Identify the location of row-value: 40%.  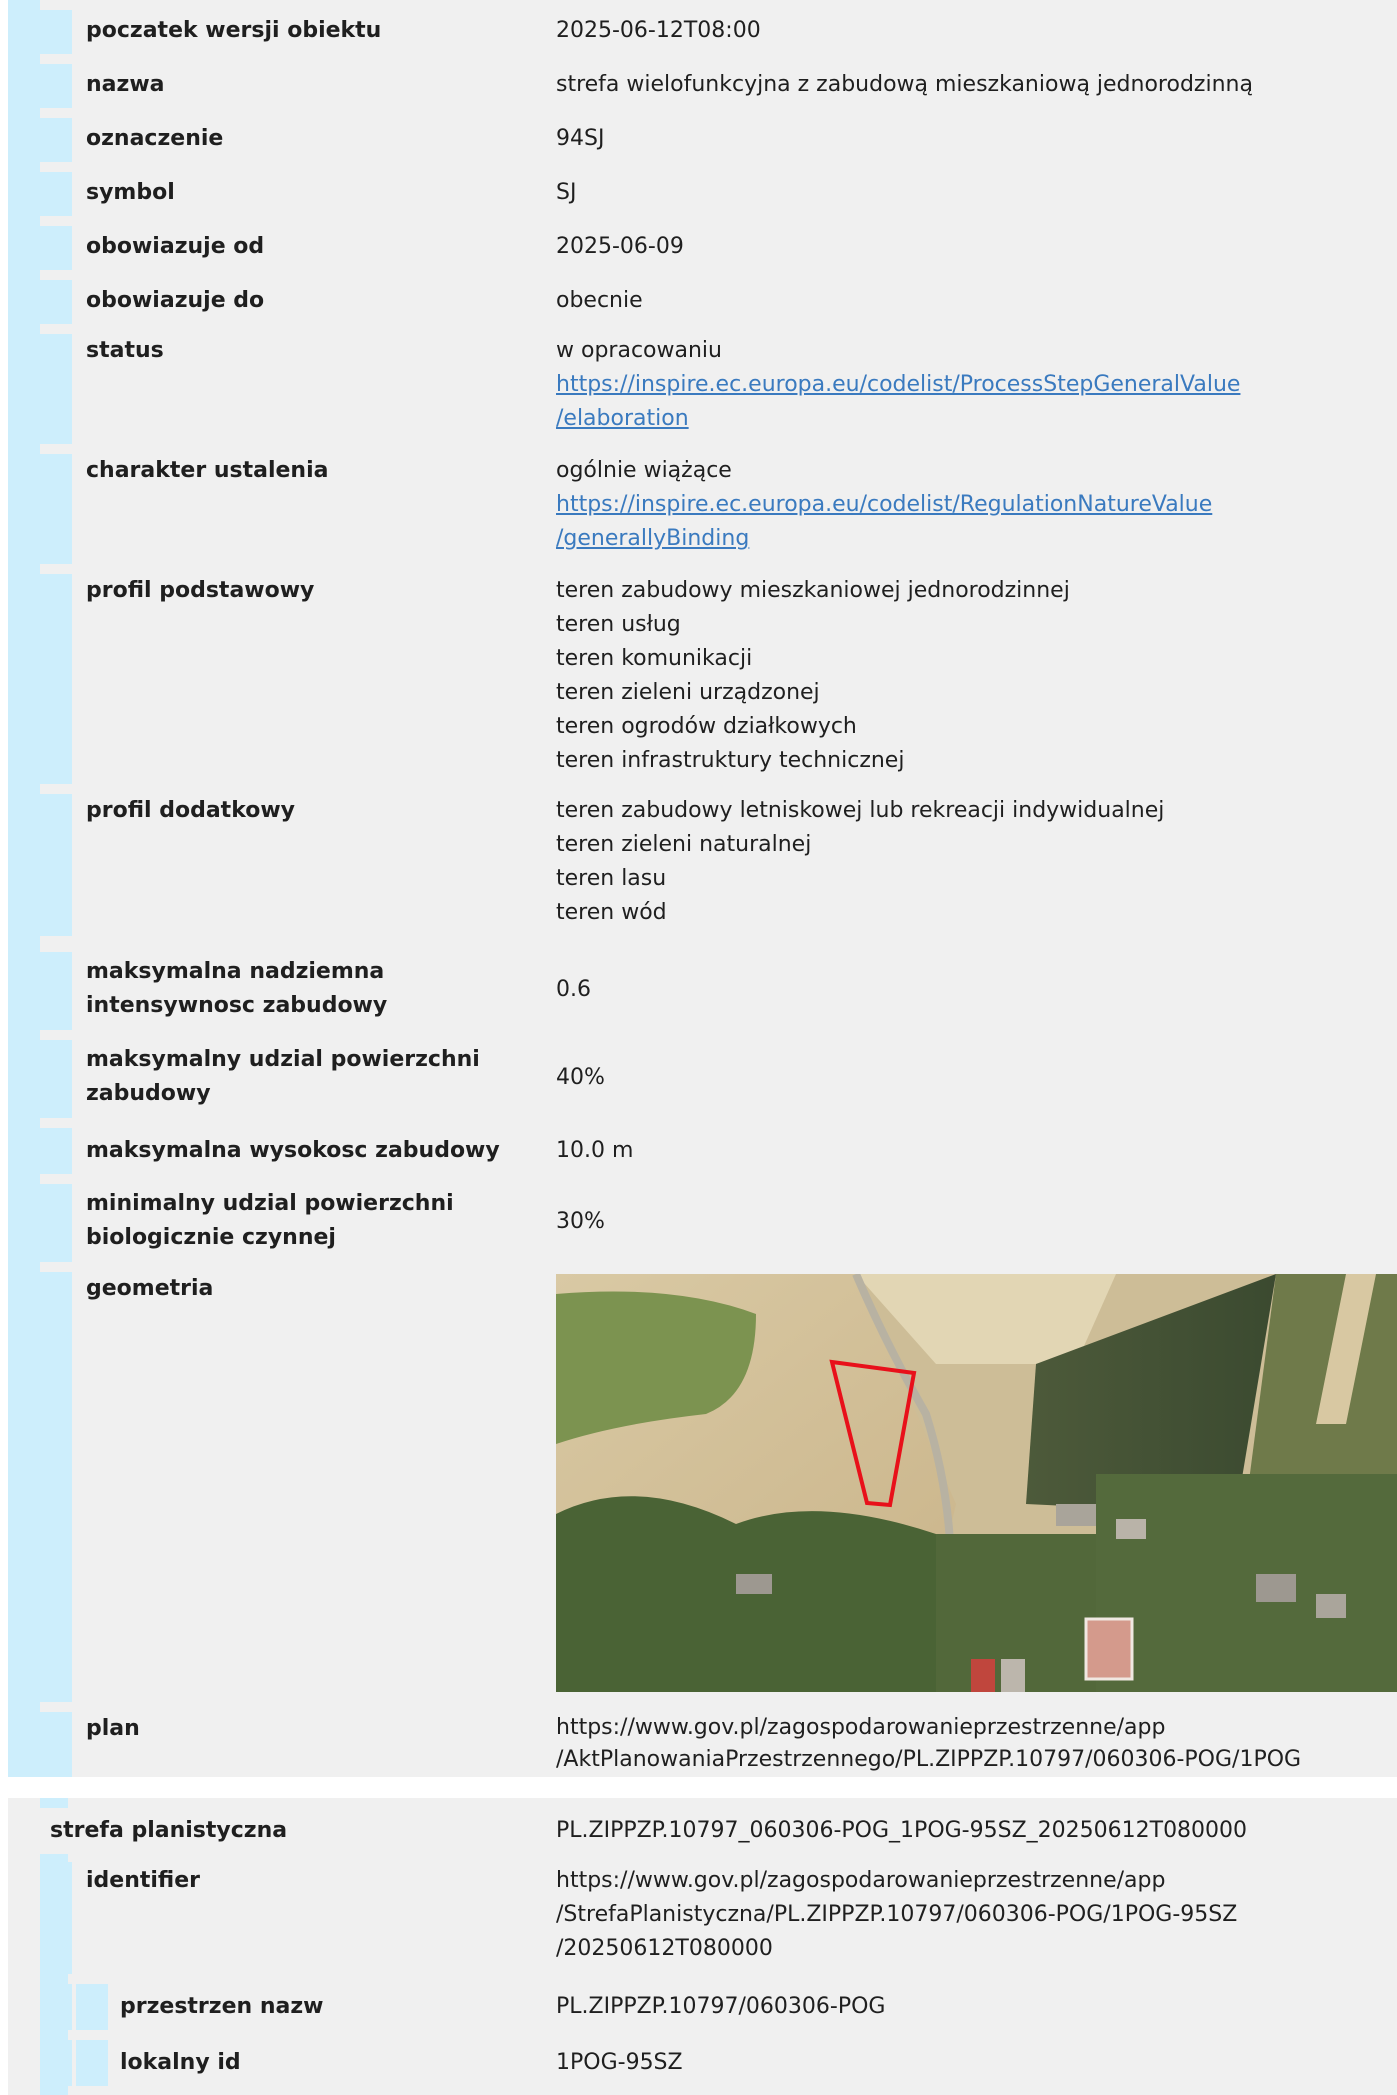
(580, 1077).